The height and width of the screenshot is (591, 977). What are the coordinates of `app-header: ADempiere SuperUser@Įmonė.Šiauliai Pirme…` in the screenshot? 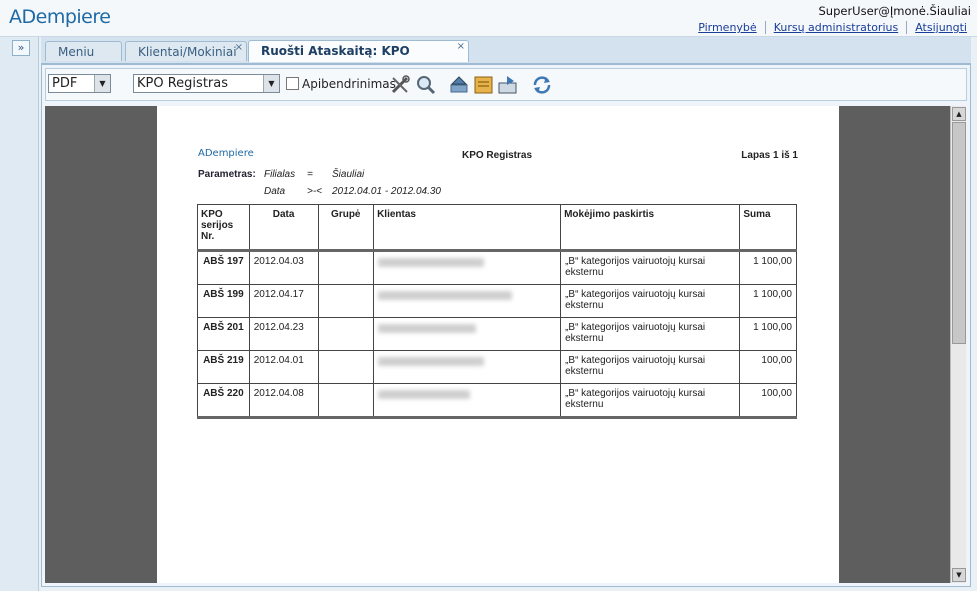 It's located at (488, 18).